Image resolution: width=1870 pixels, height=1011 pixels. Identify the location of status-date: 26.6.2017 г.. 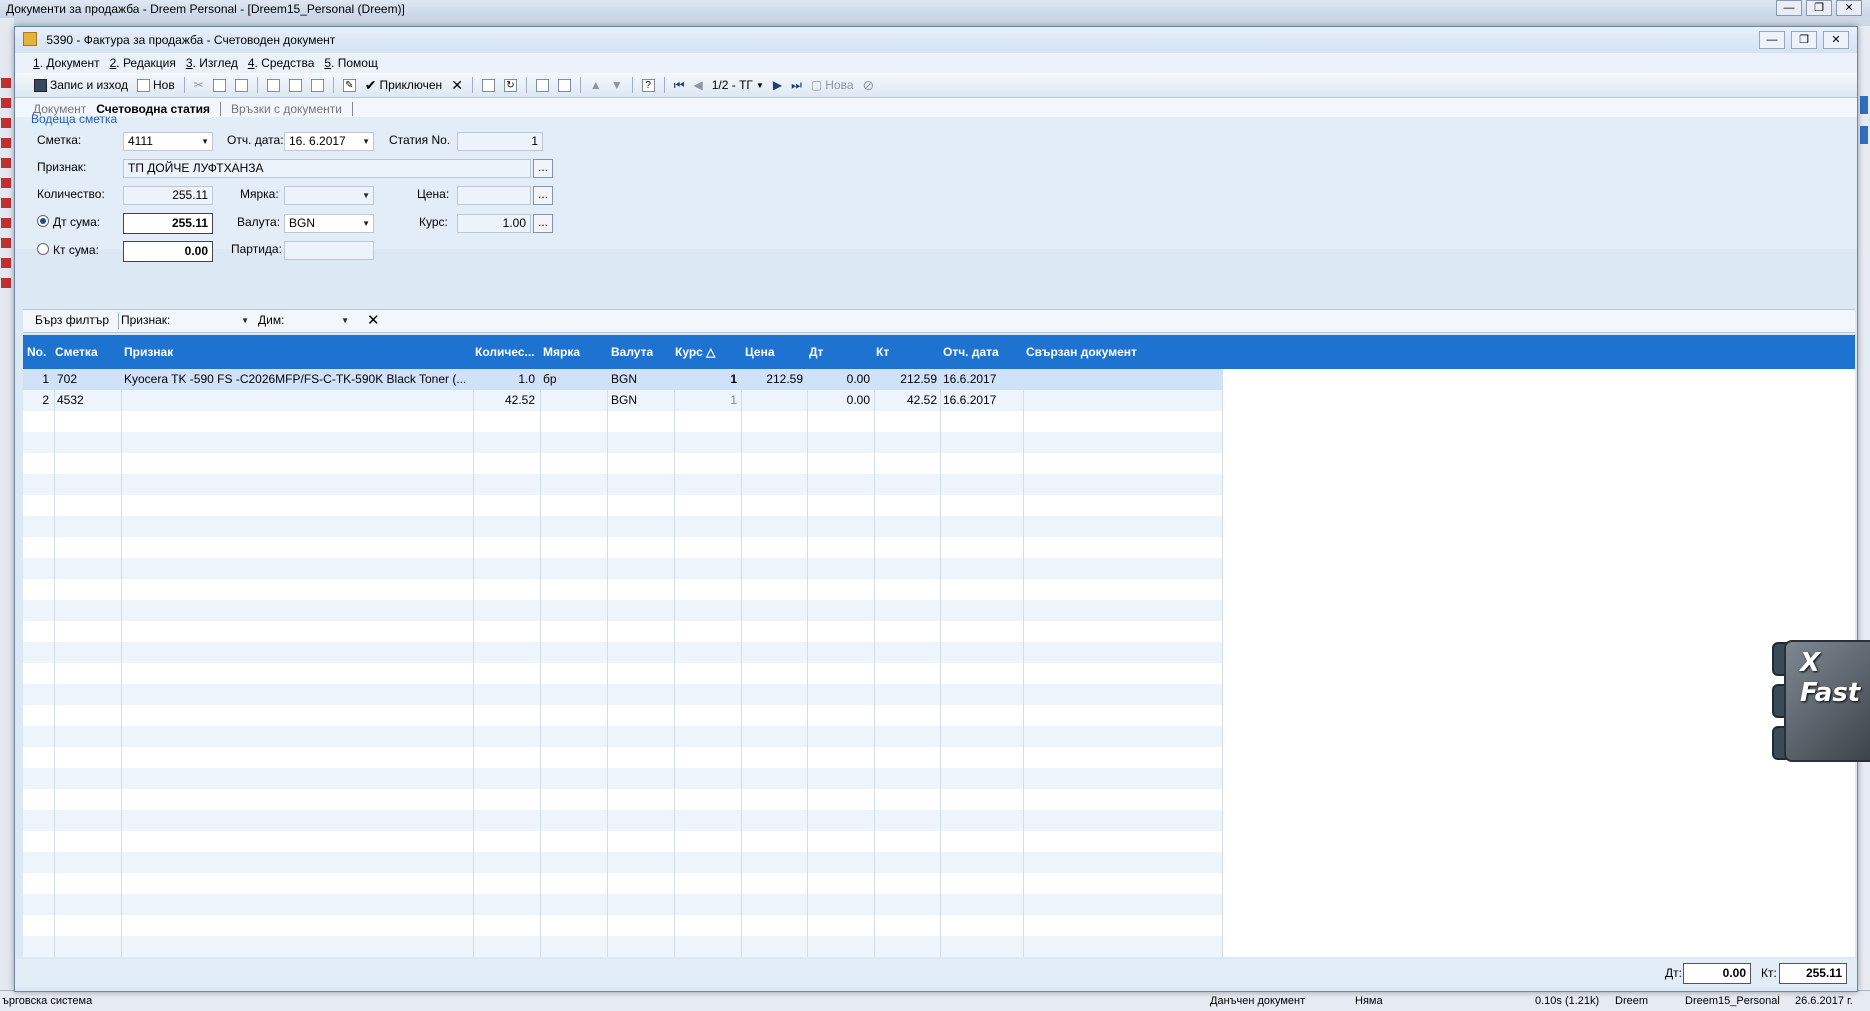
(1824, 1001).